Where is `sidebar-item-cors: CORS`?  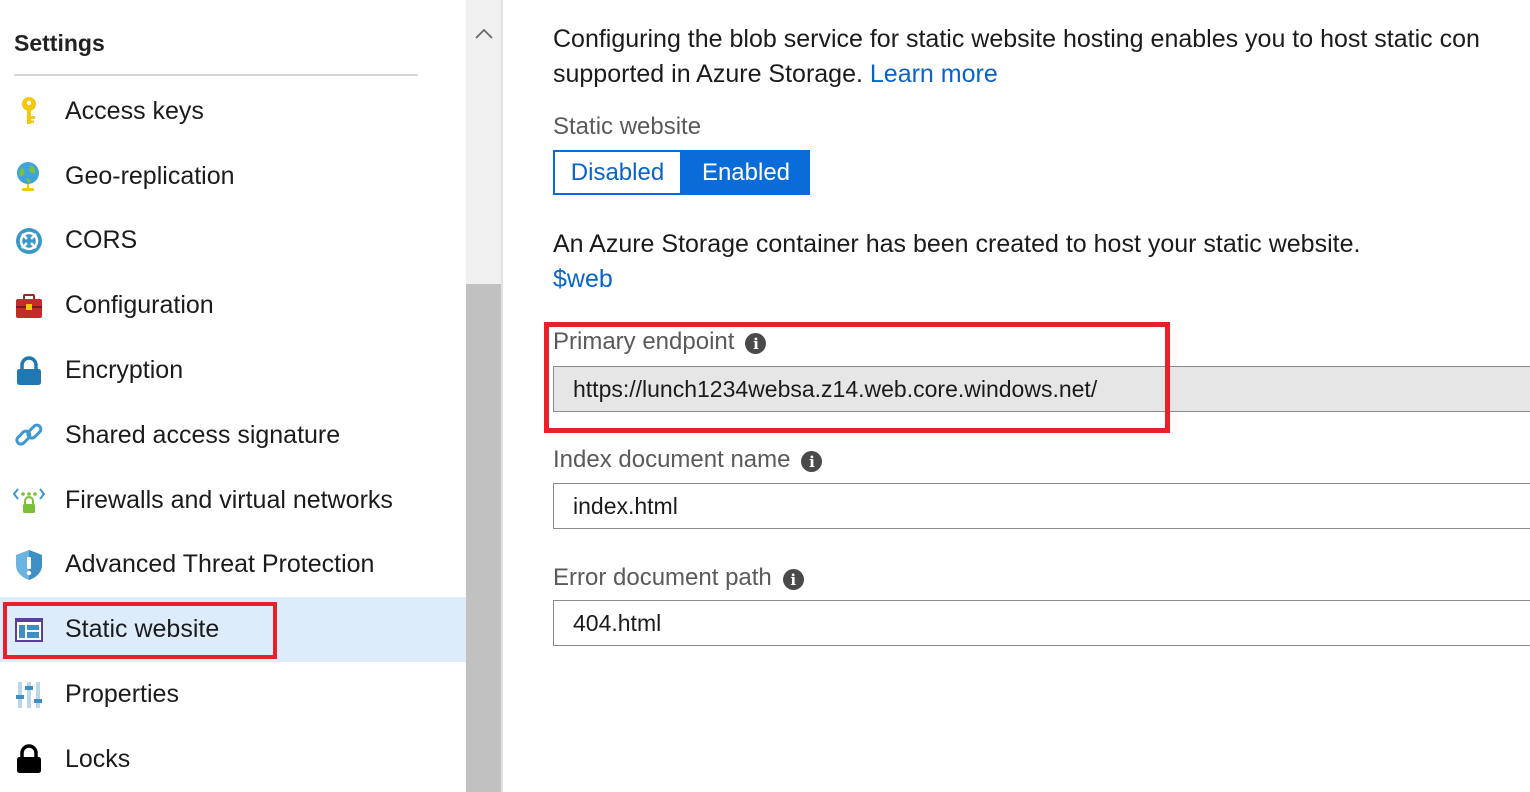 sidebar-item-cors: CORS is located at coordinates (233, 241).